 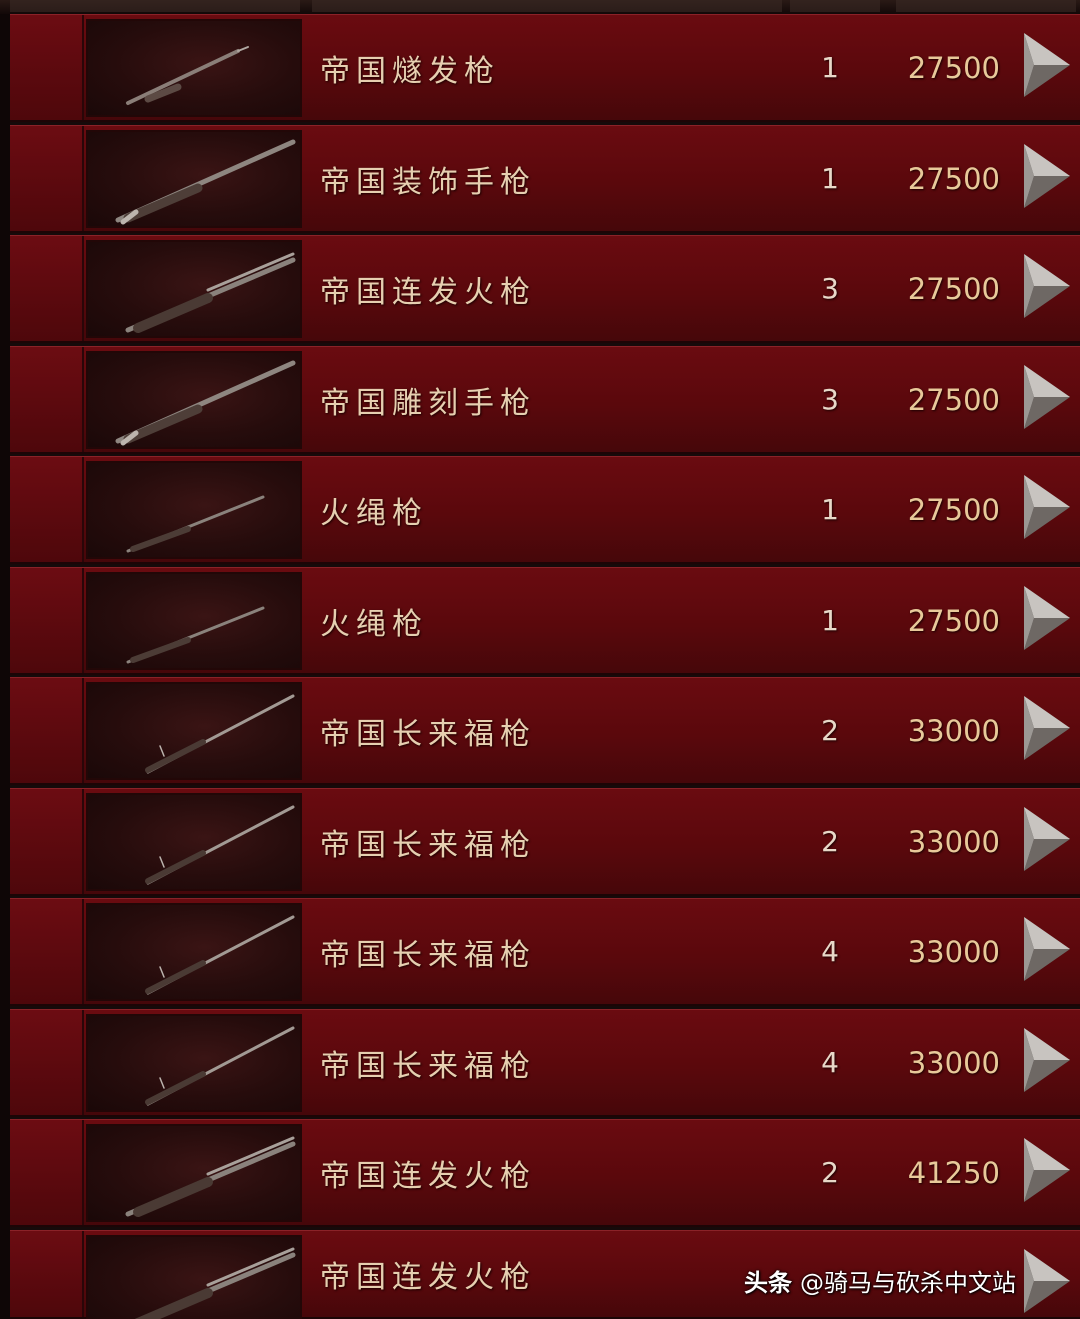 What do you see at coordinates (5, 666) in the screenshot?
I see `left-rail` at bounding box center [5, 666].